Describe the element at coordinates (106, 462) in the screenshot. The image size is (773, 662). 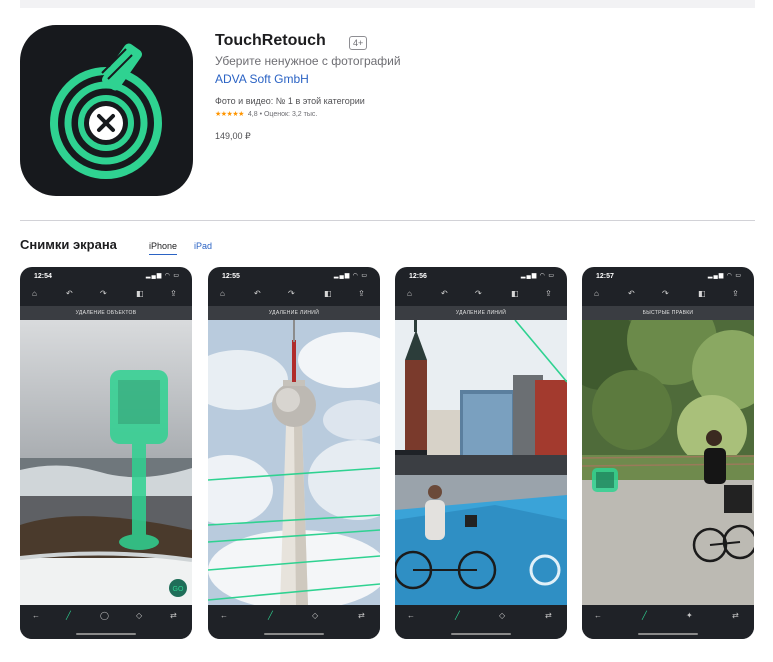
I see `photo-beach: GO` at that location.